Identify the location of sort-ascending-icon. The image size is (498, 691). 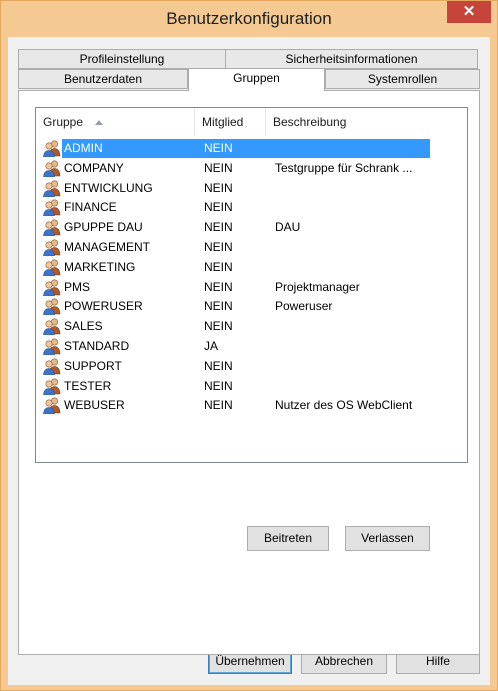
(99, 122).